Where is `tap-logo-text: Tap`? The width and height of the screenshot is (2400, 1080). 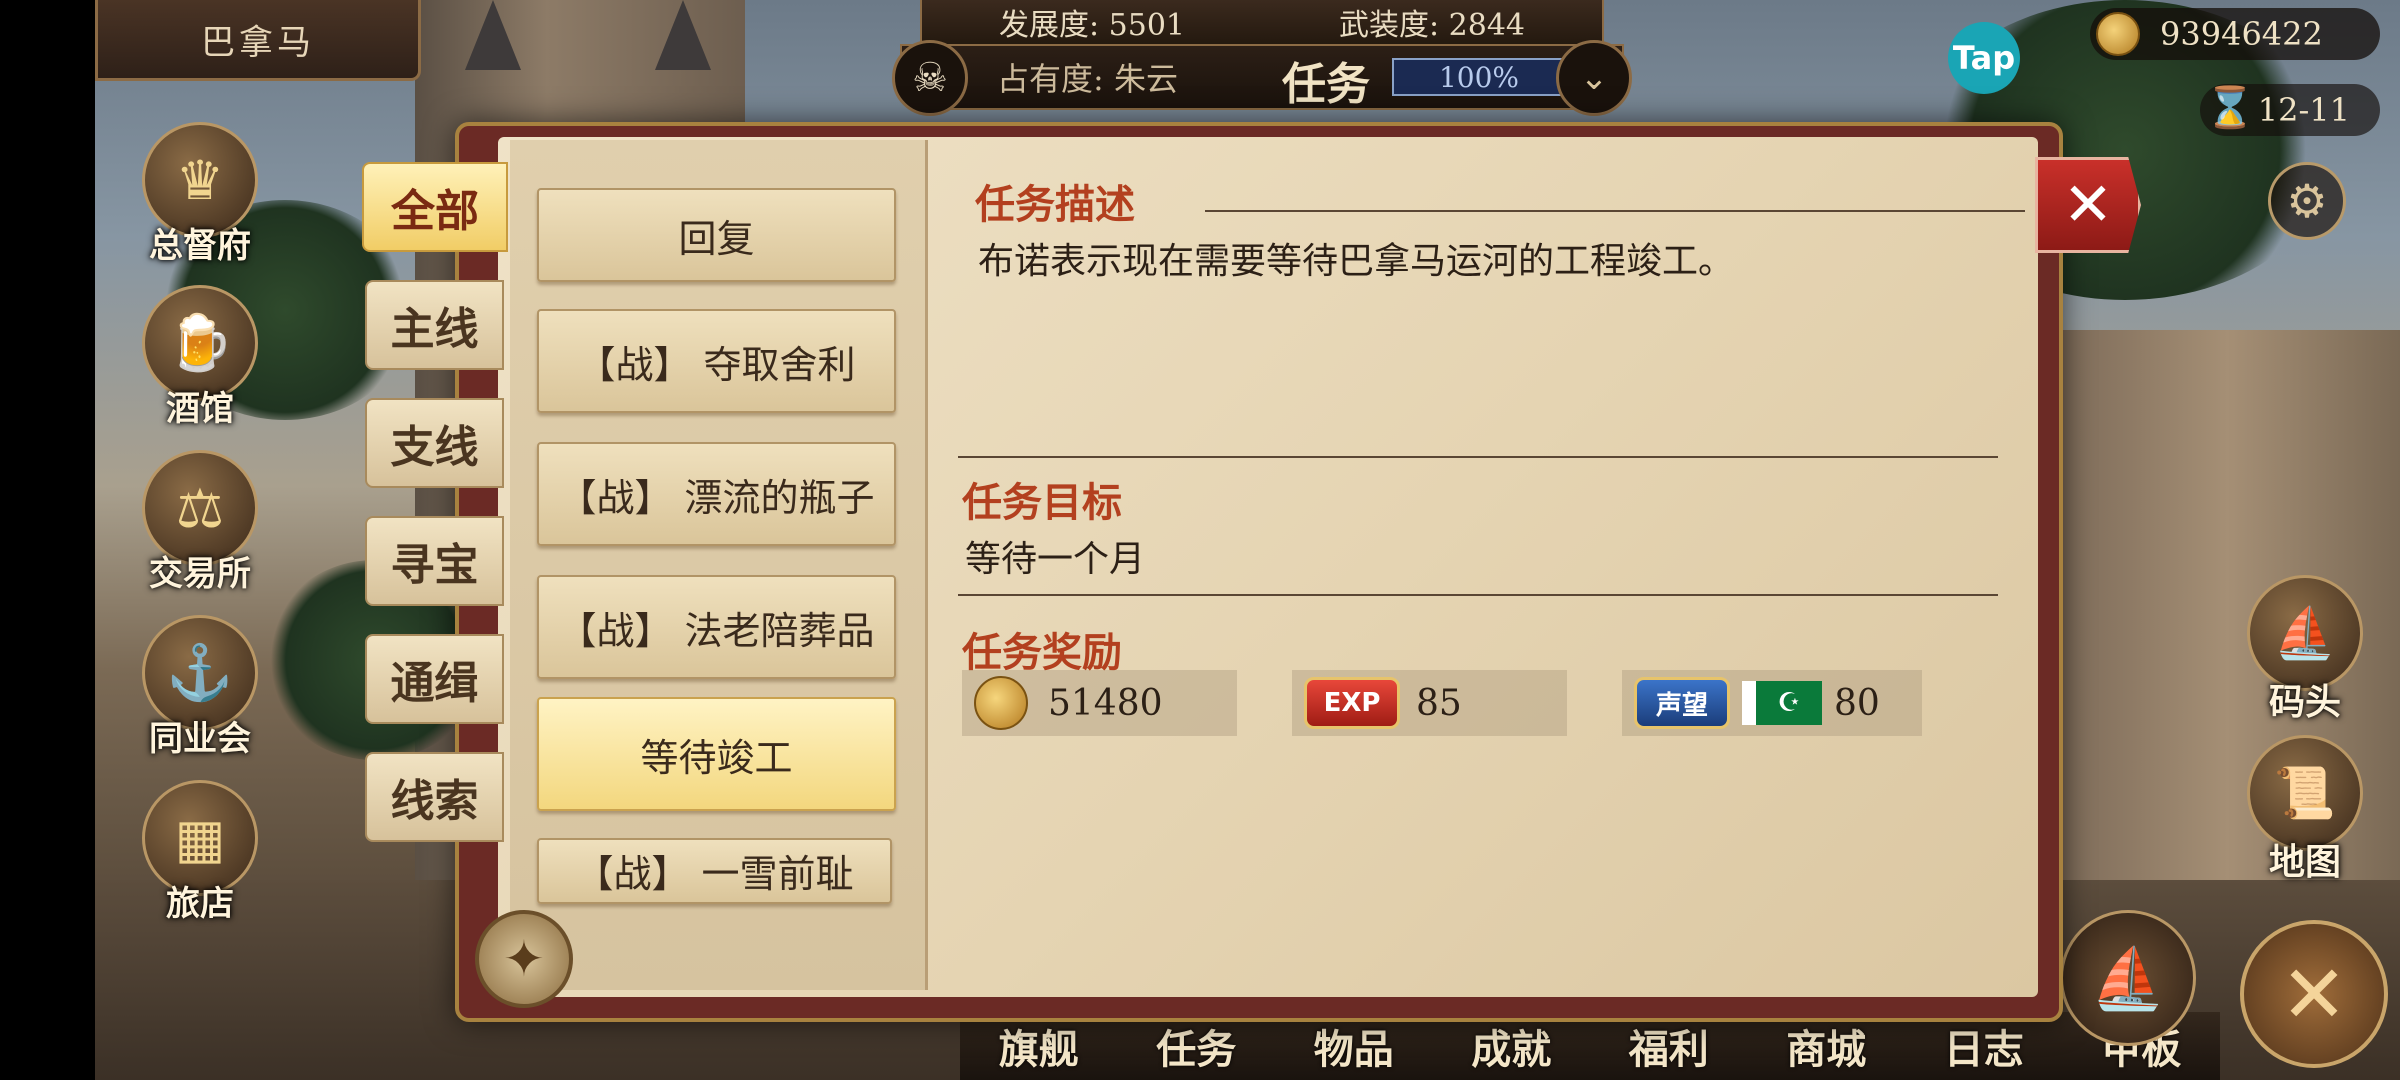 tap-logo-text: Tap is located at coordinates (1984, 58).